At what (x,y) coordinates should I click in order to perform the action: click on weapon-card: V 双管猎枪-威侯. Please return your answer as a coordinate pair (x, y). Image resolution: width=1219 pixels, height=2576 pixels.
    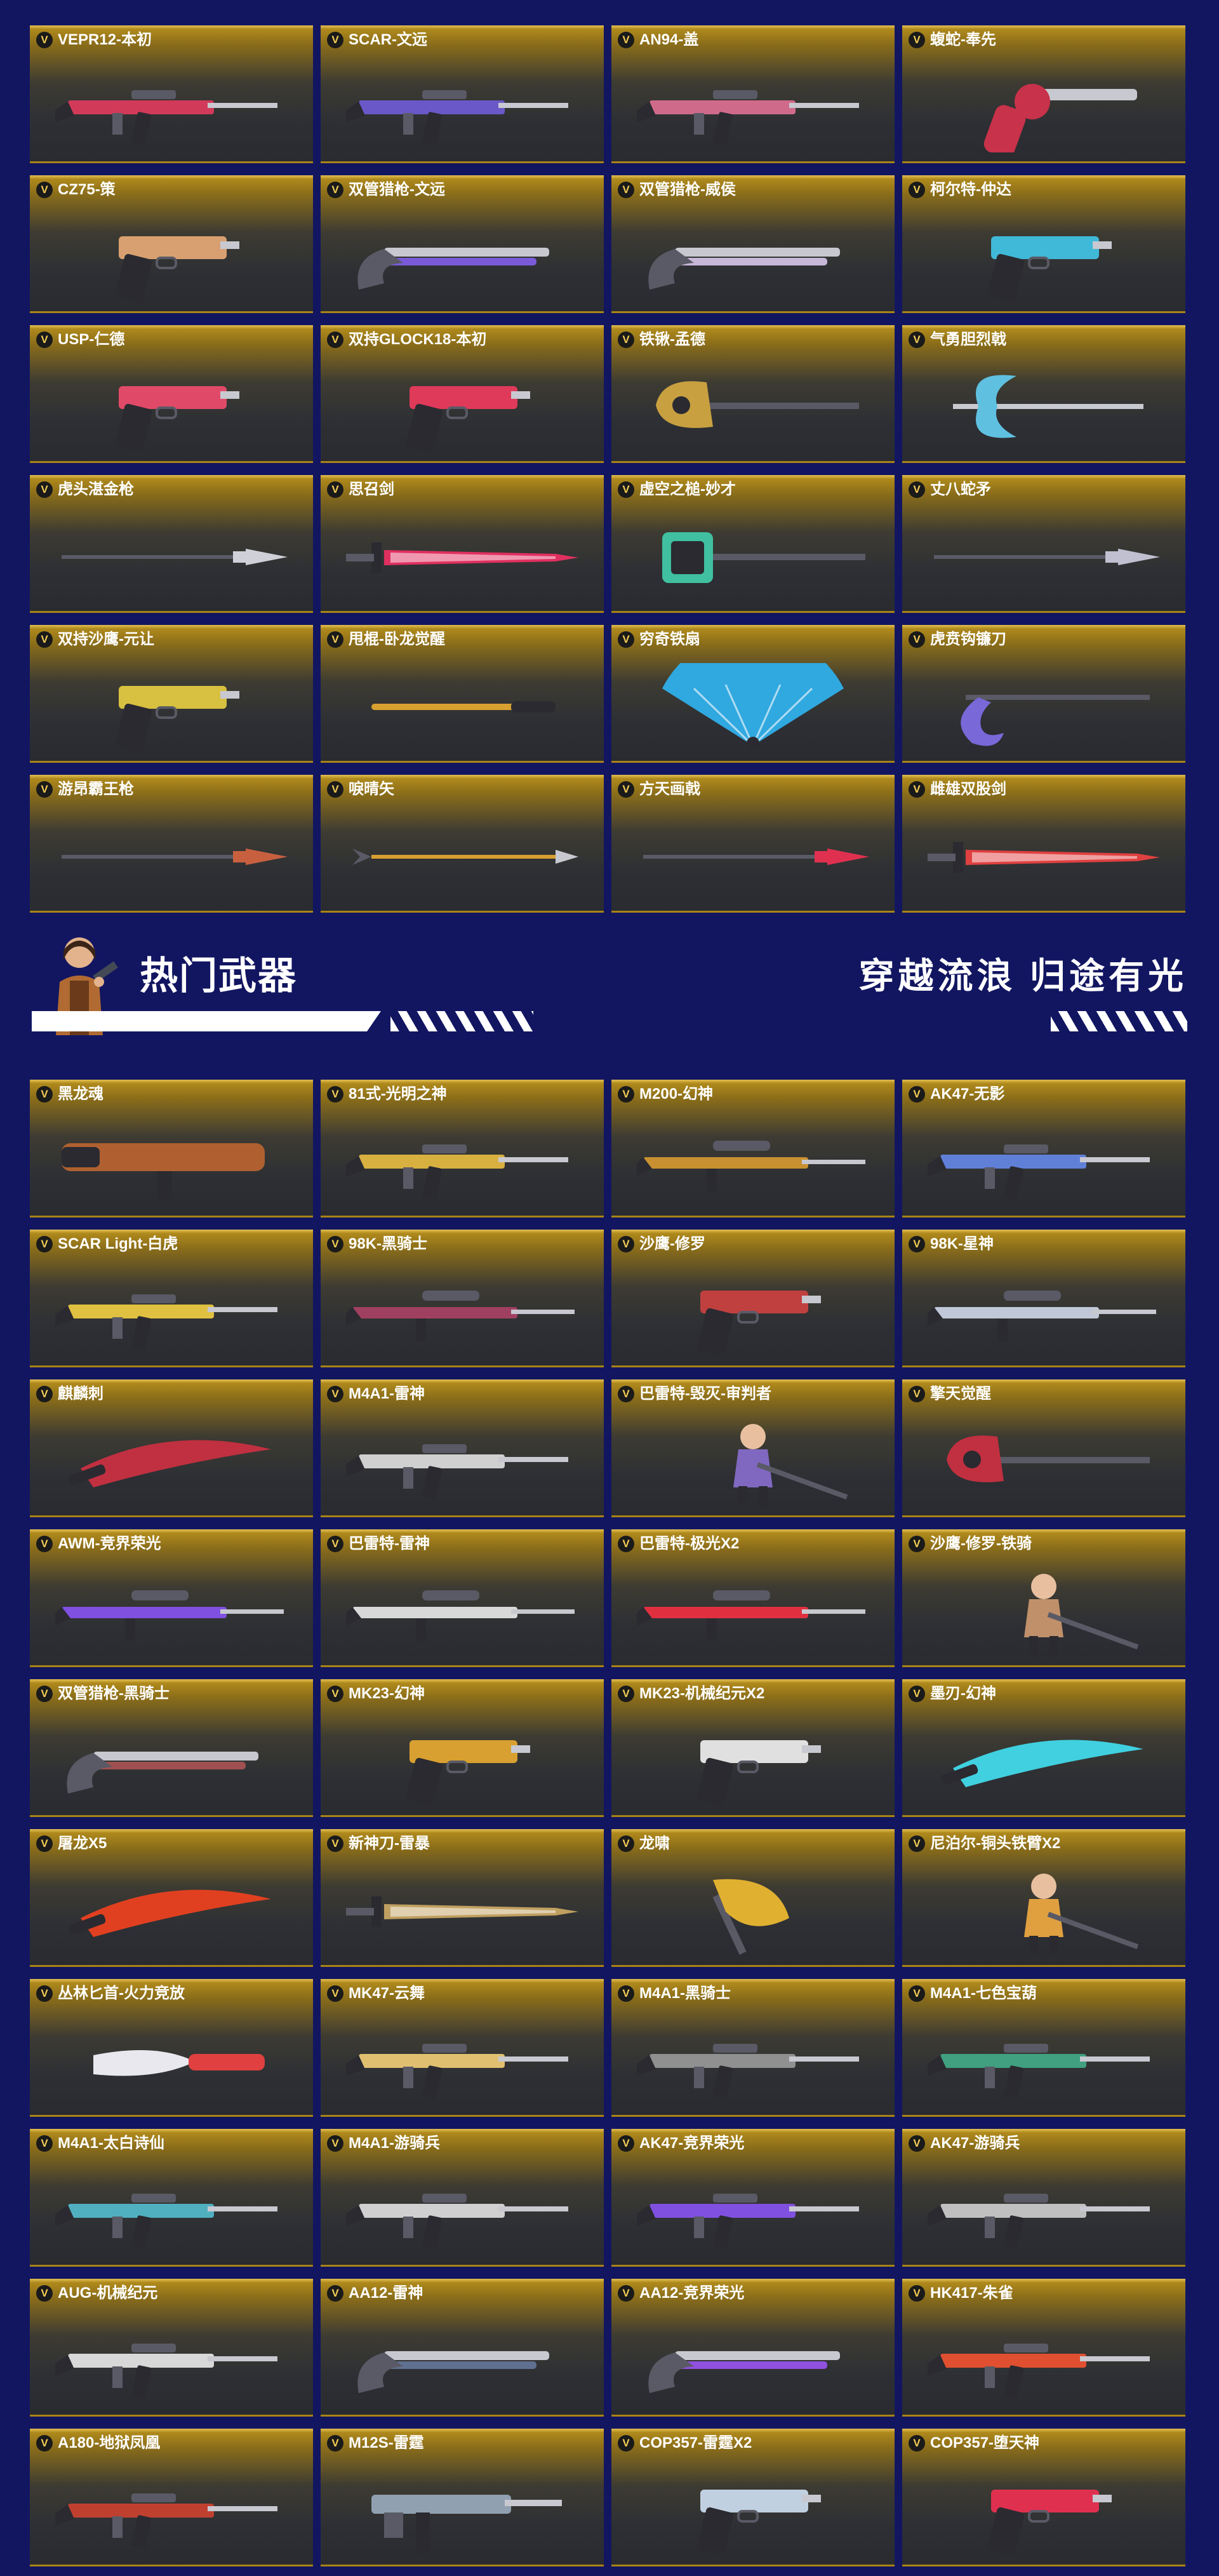
    Looking at the image, I should click on (753, 244).